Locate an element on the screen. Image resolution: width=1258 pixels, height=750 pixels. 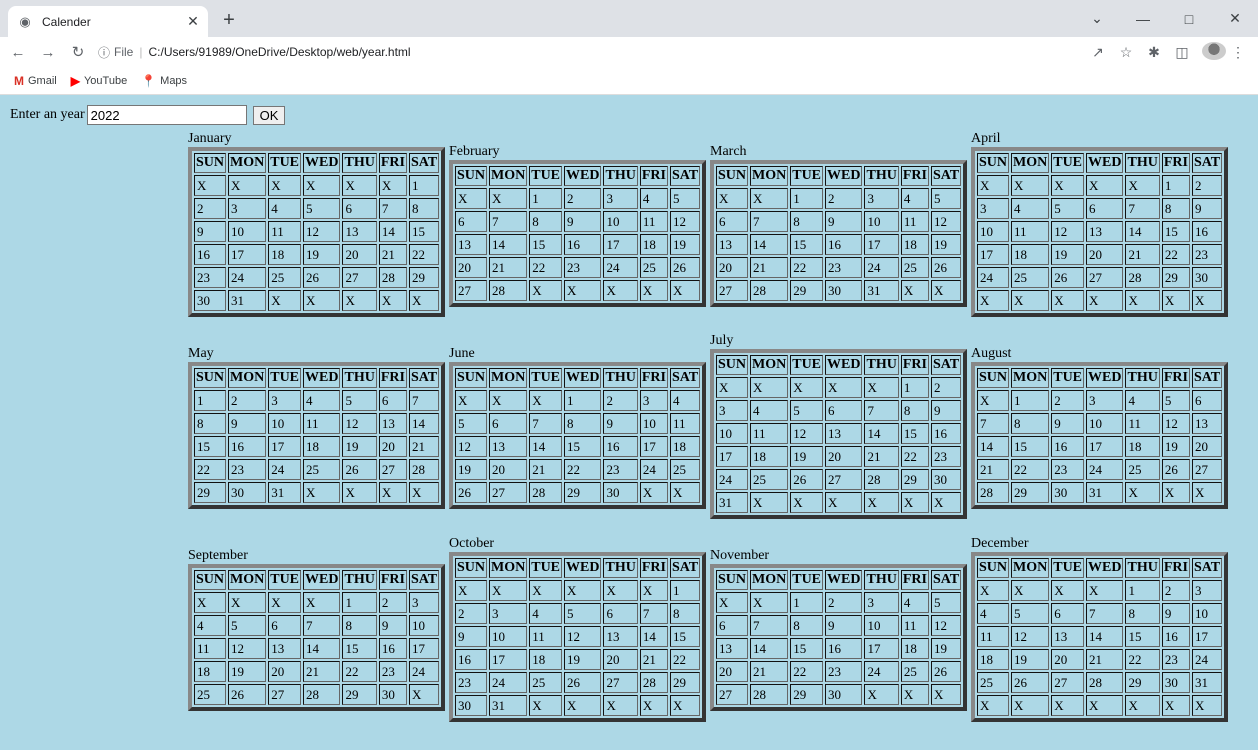
day-cell: 26 is located at coordinates (583, 682).